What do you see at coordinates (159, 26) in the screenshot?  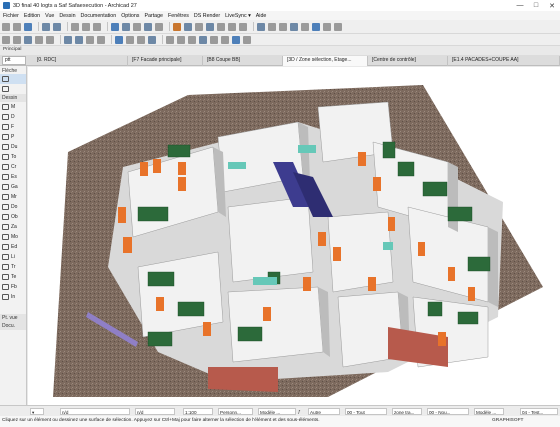 I see `grid-icon` at bounding box center [159, 26].